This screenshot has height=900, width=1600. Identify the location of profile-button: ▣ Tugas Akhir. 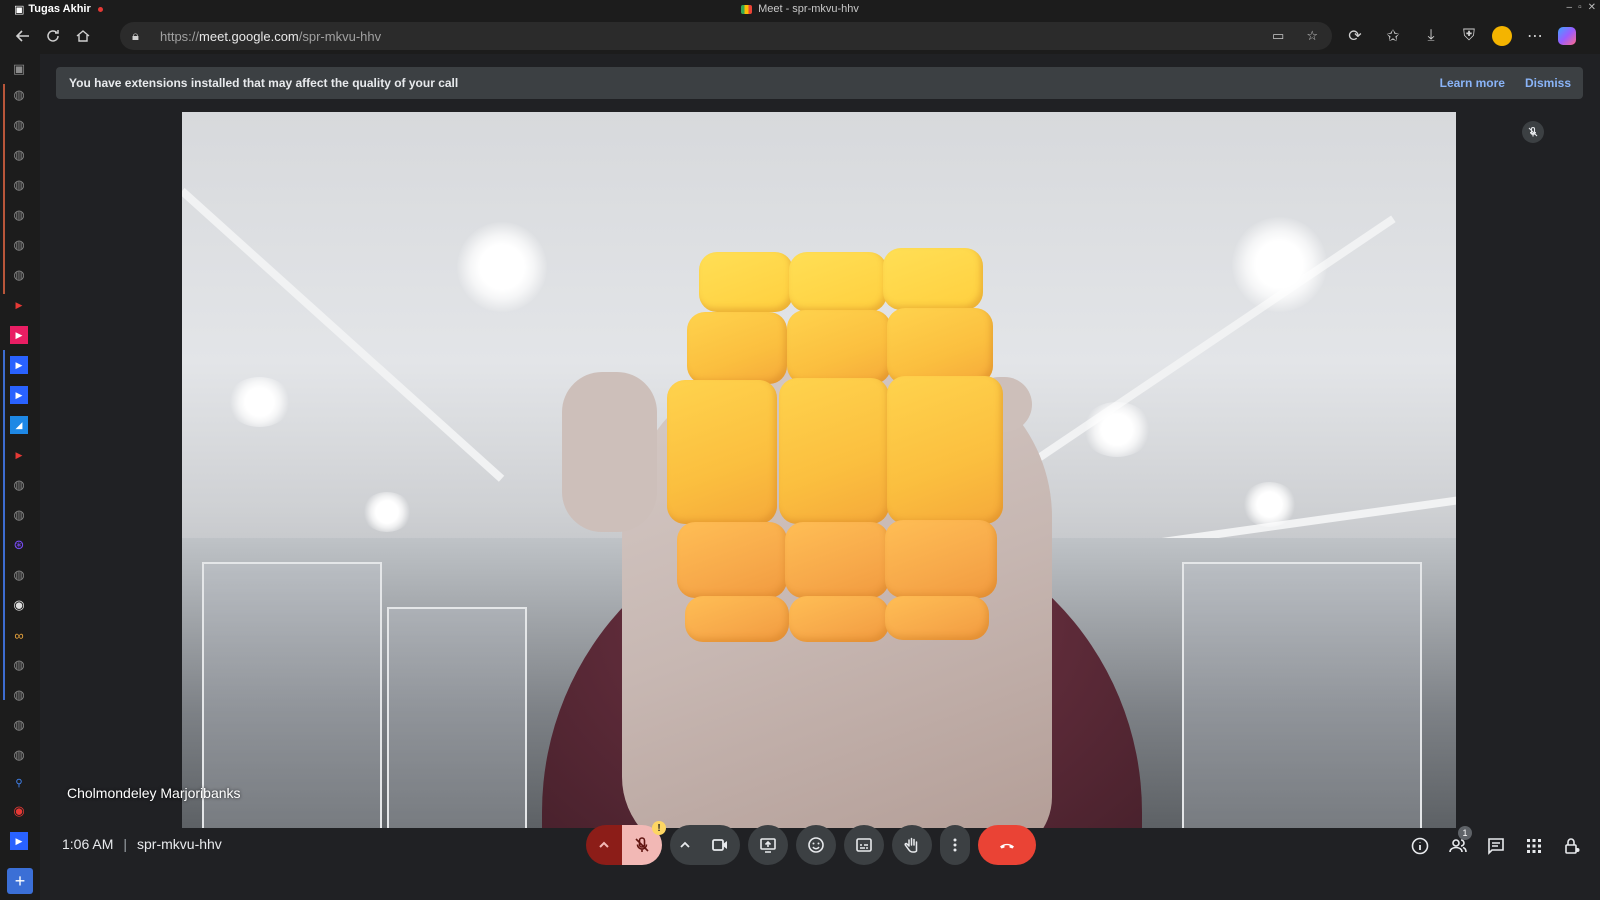
(51, 9).